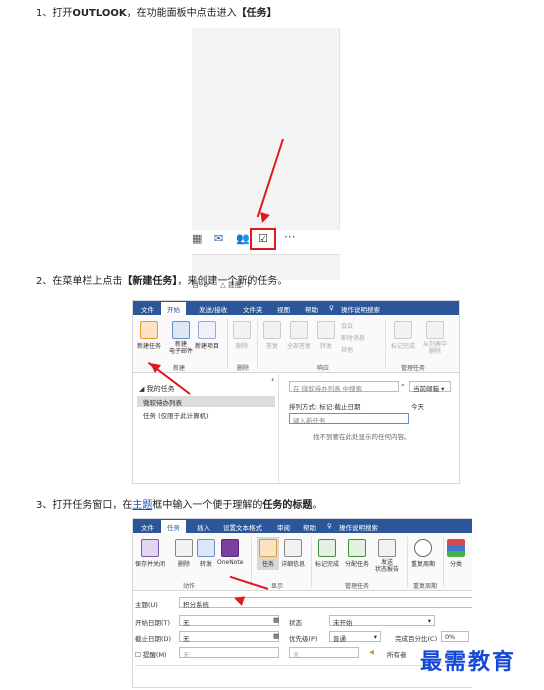 Image resolution: width=544 pixels, height=690 pixels. Describe the element at coordinates (296, 655) in the screenshot. I see `reminder-time-value: 无` at that location.